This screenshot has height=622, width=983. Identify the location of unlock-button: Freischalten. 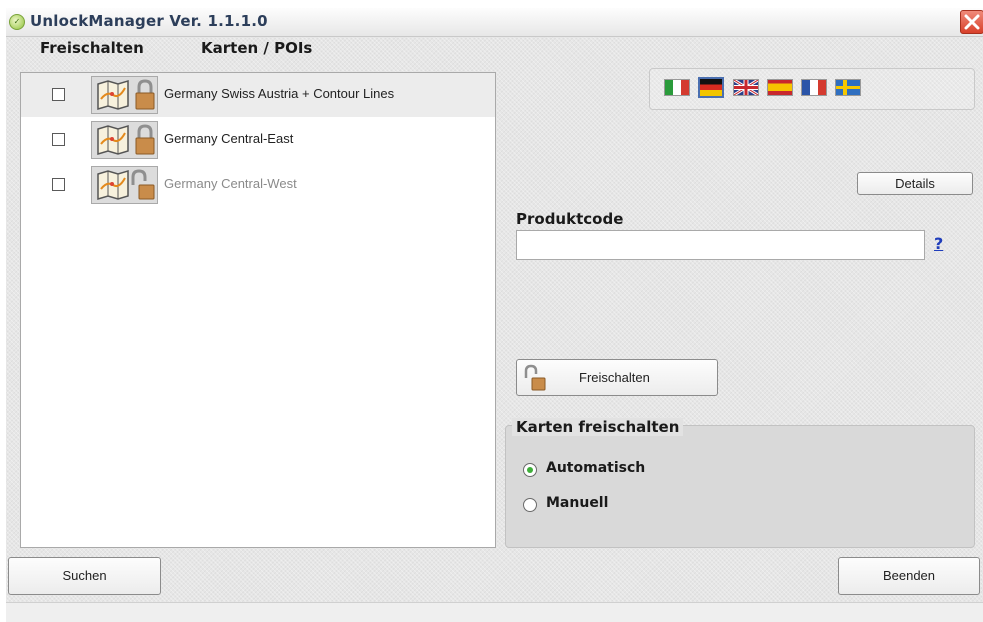
(617, 377).